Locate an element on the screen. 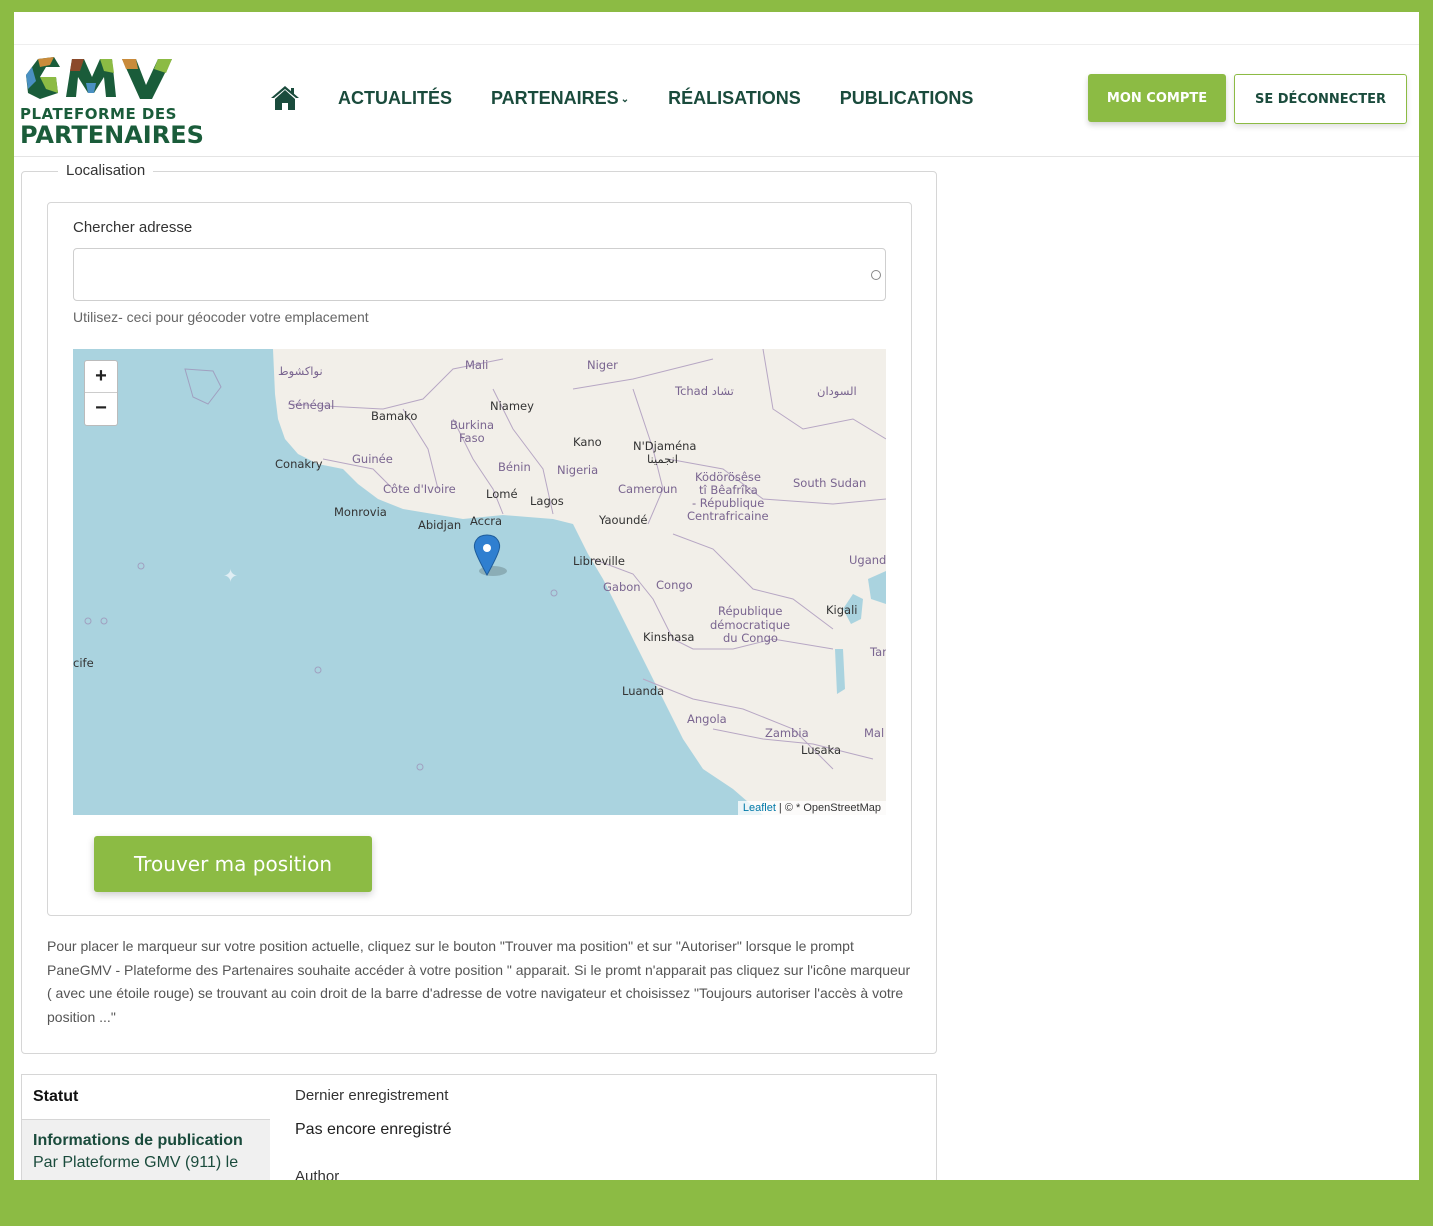  svg-text: Conakry is located at coordinates (299, 464).